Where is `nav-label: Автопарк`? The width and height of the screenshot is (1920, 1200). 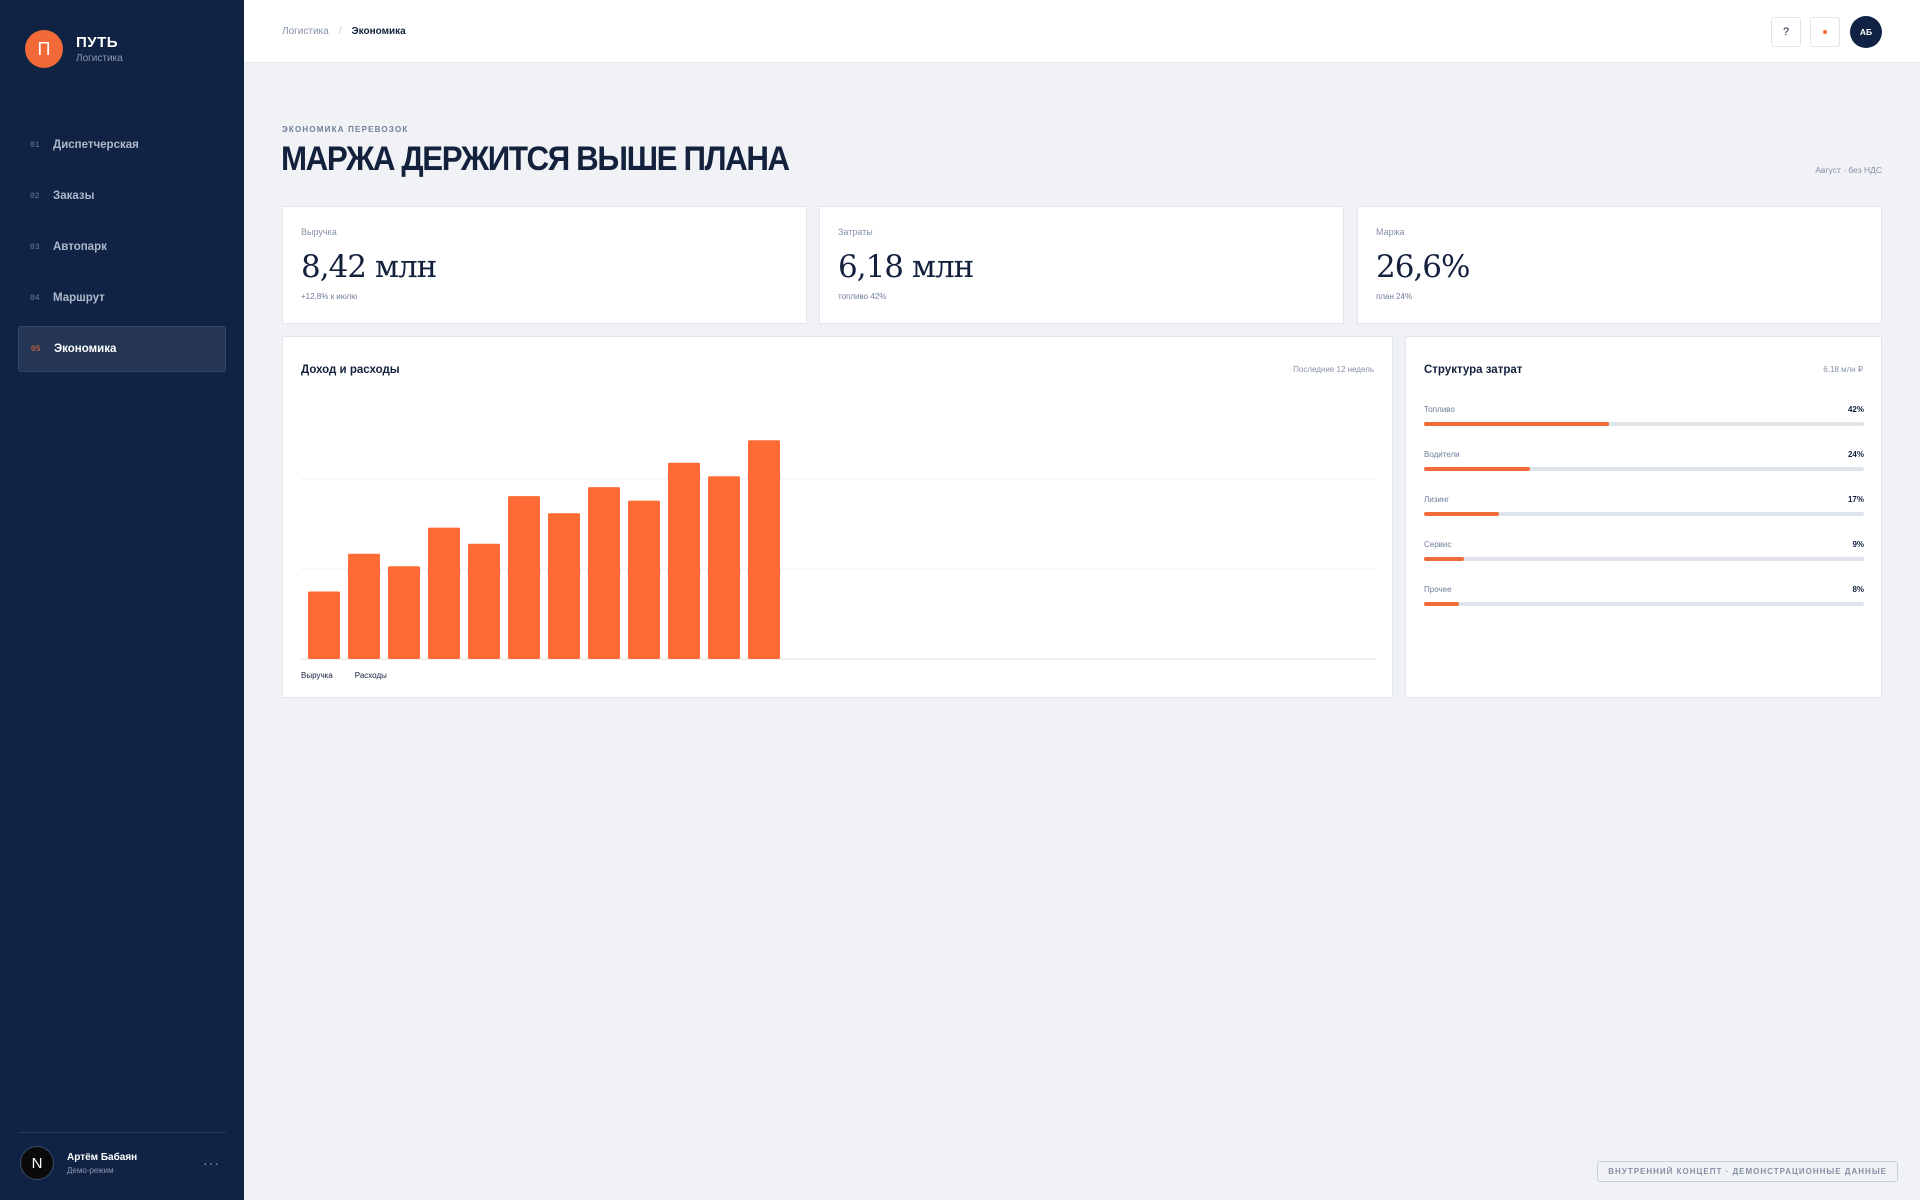
nav-label: Автопарк is located at coordinates (80, 247).